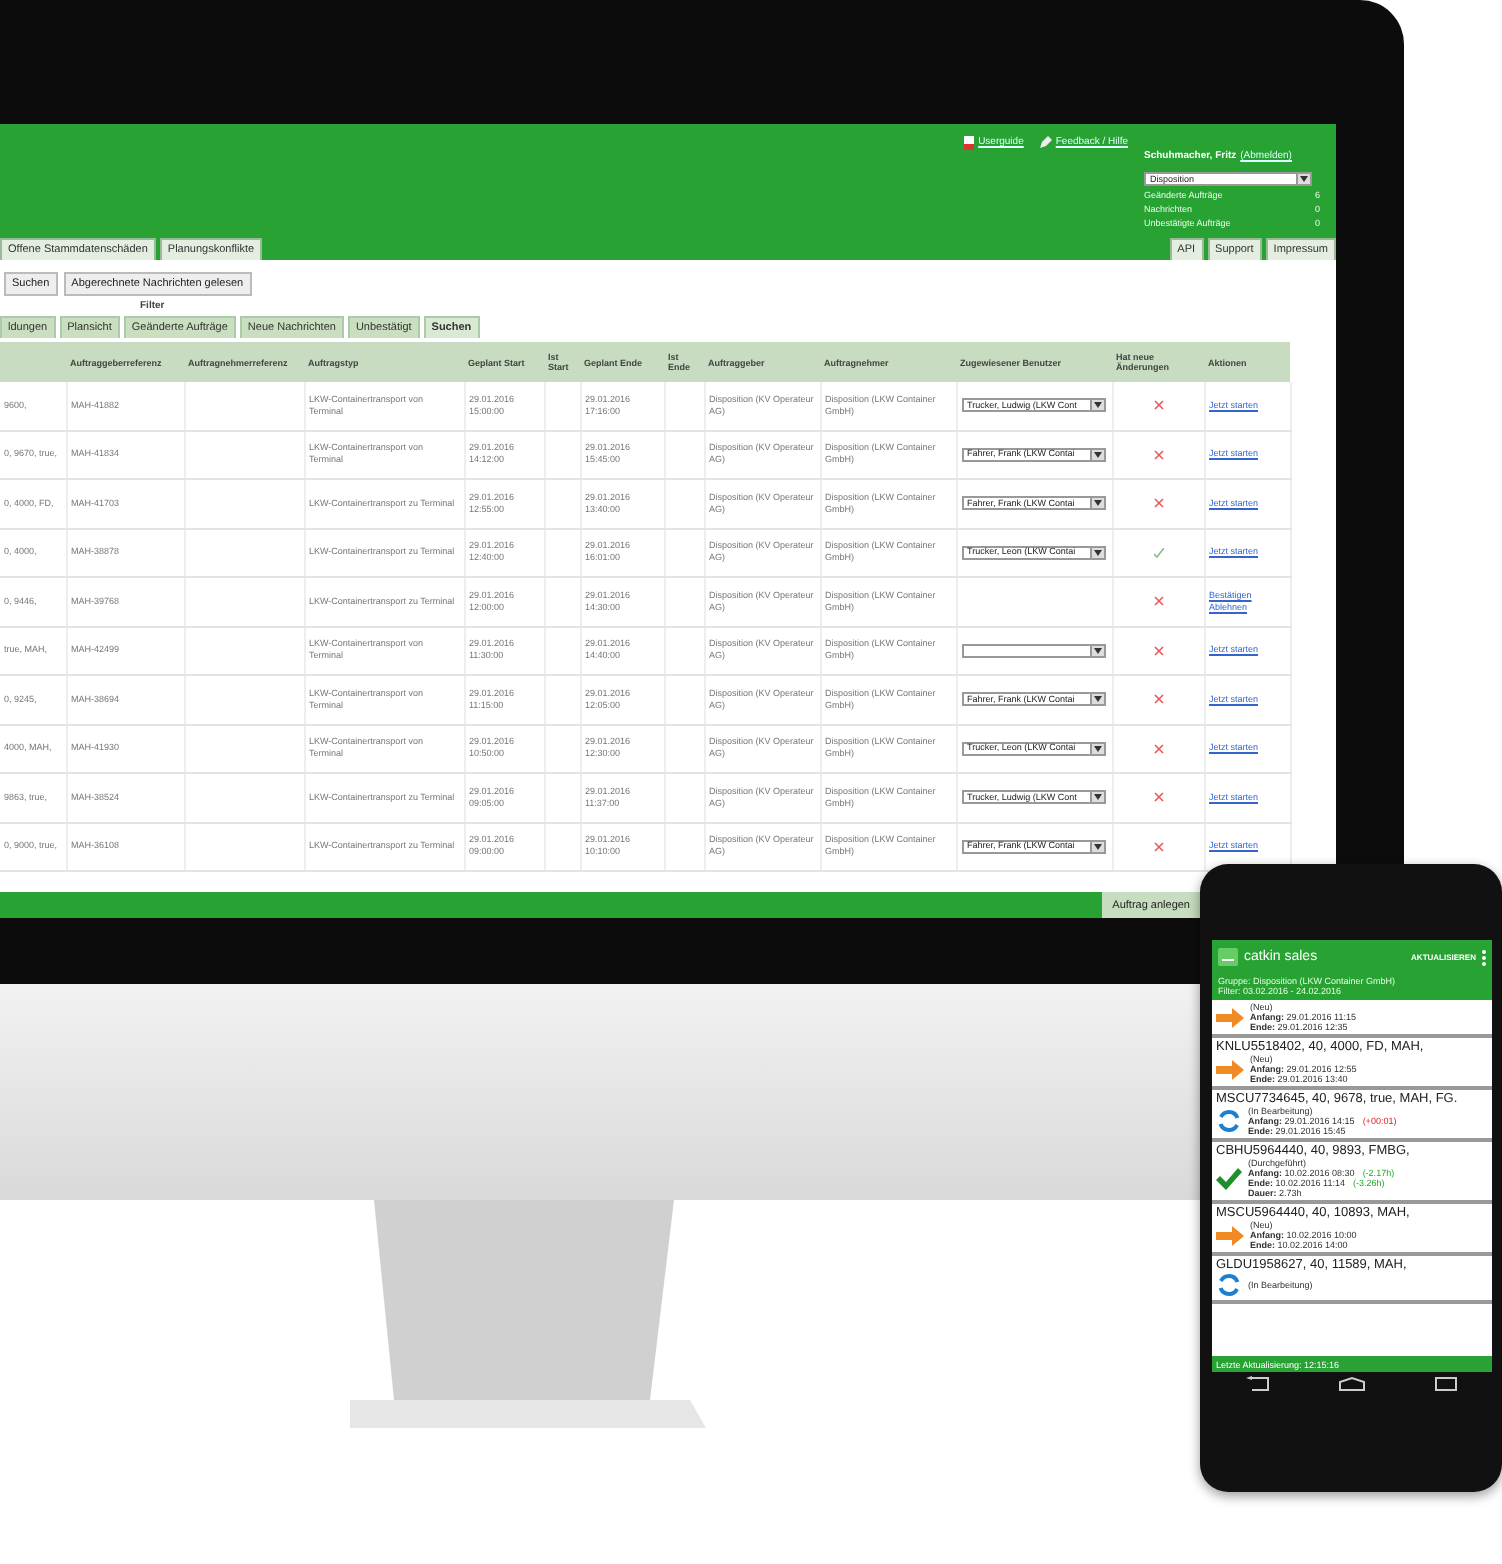  What do you see at coordinates (1446, 1384) in the screenshot?
I see `recent-apps-icon` at bounding box center [1446, 1384].